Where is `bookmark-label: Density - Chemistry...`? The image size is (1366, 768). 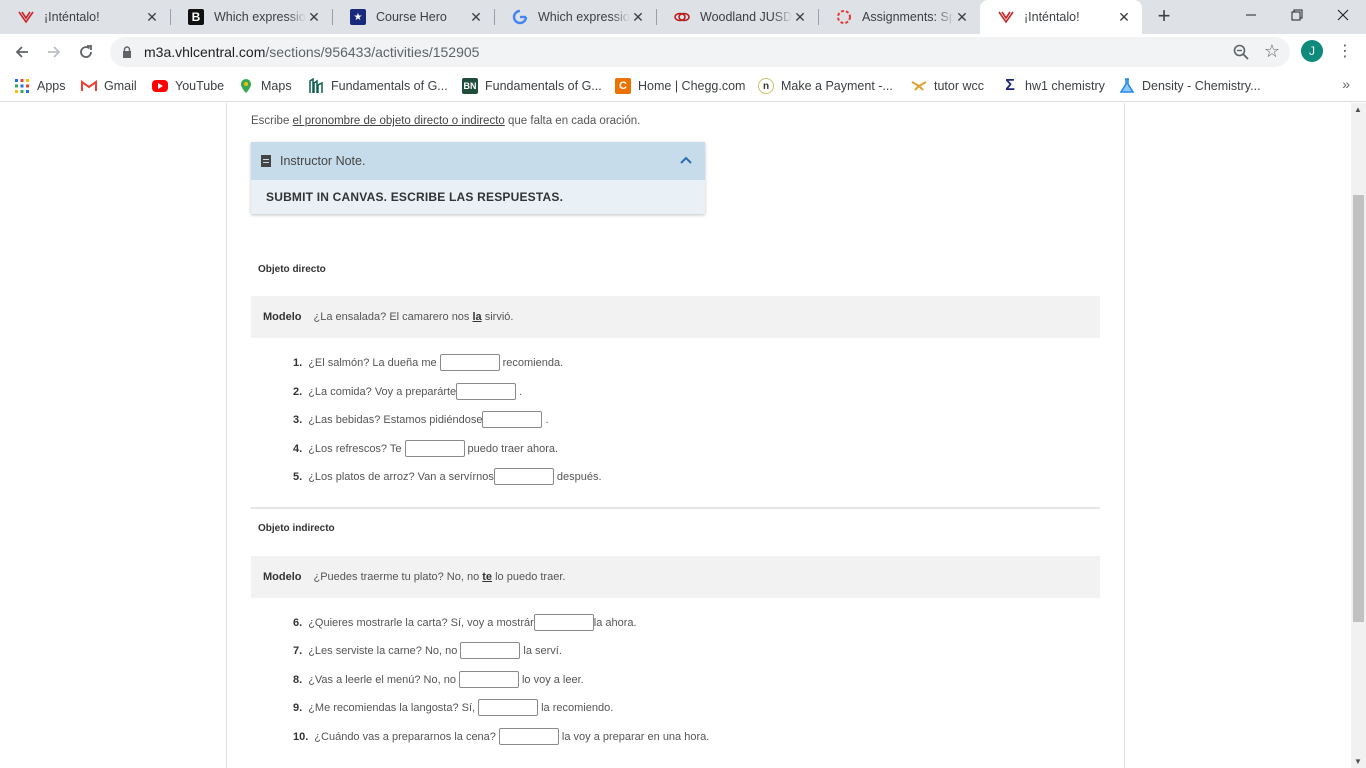
bookmark-label: Density - Chemistry... is located at coordinates (1201, 86).